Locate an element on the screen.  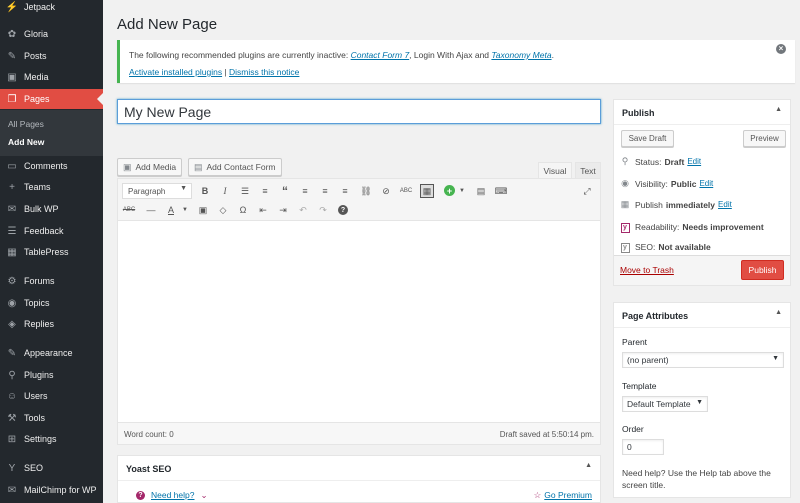
page-title-input is located at coordinates (359, 111).